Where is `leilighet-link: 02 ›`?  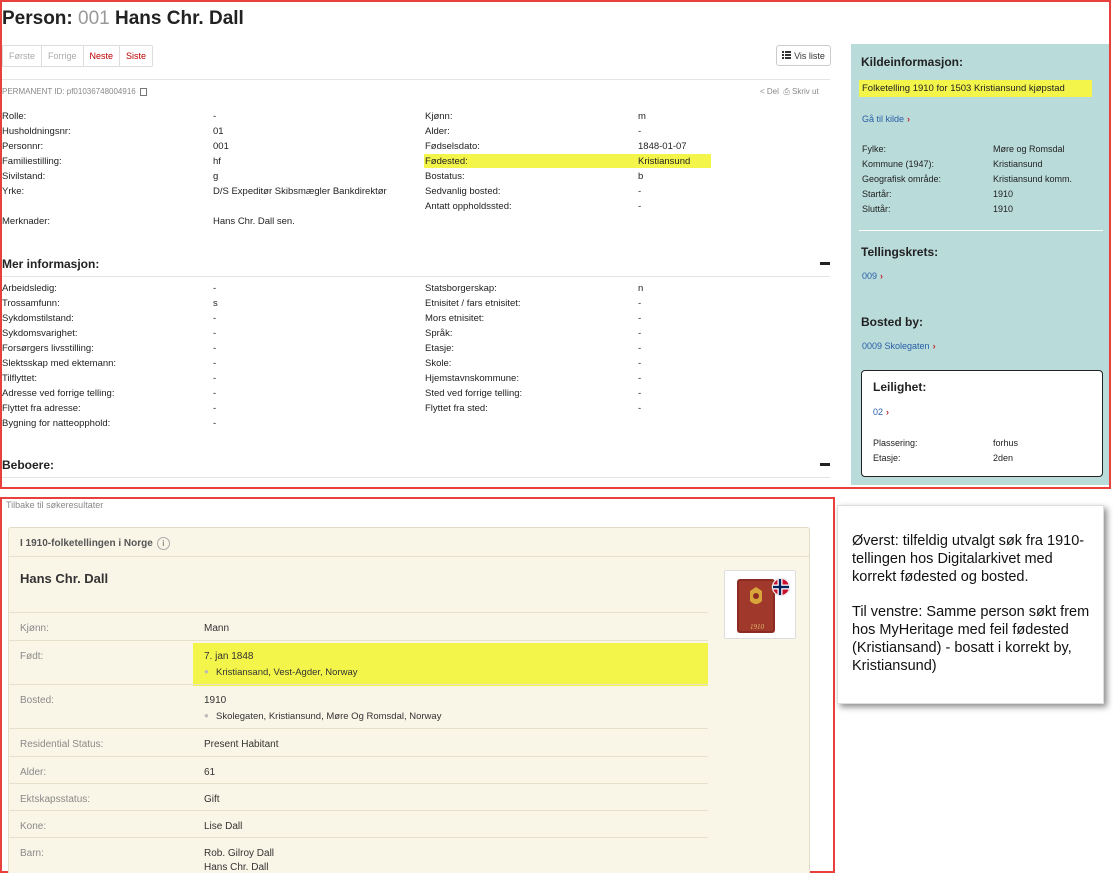
leilighet-link: 02 › is located at coordinates (881, 412).